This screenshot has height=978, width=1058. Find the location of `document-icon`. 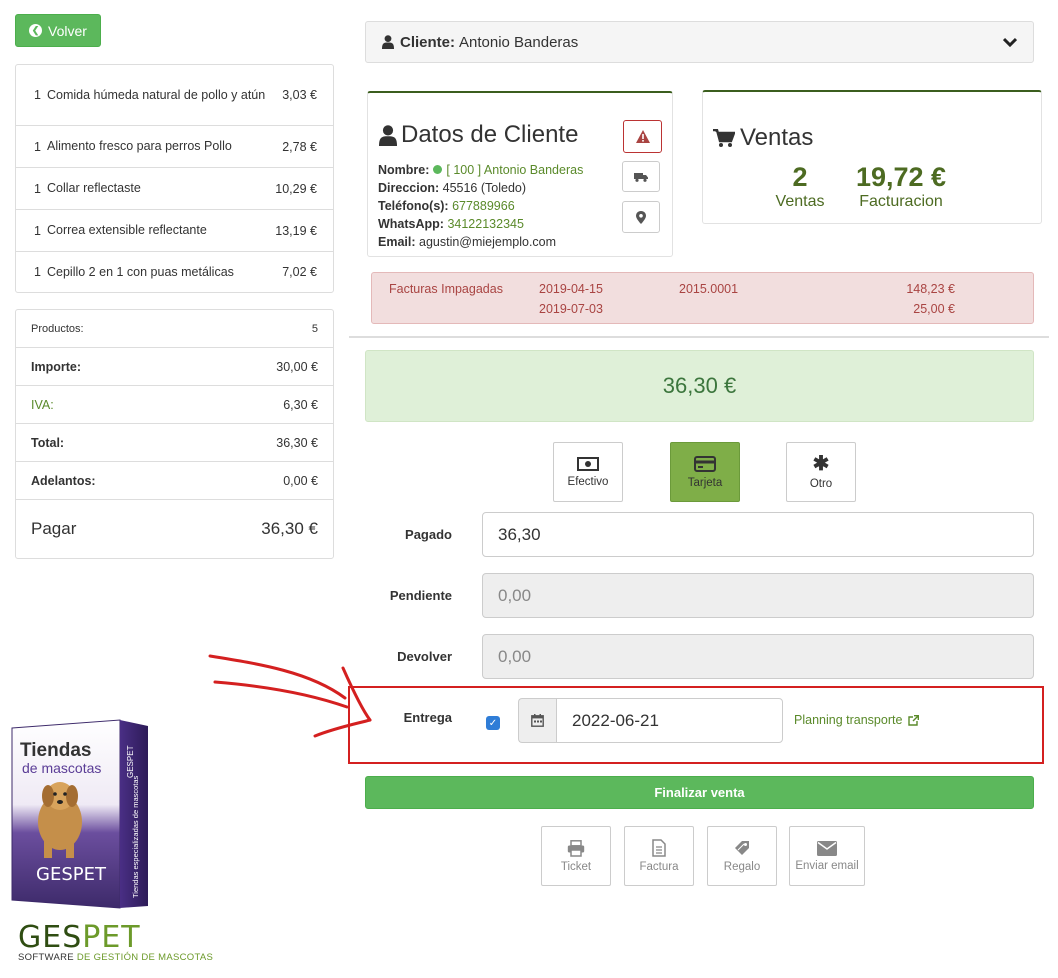

document-icon is located at coordinates (659, 848).